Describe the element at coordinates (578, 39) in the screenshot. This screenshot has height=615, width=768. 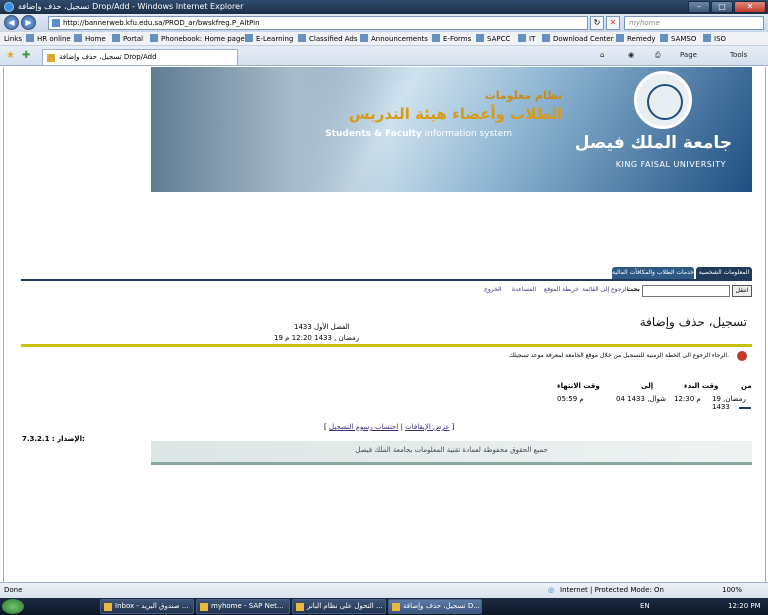
I see `link-download-center: Download Center` at that location.